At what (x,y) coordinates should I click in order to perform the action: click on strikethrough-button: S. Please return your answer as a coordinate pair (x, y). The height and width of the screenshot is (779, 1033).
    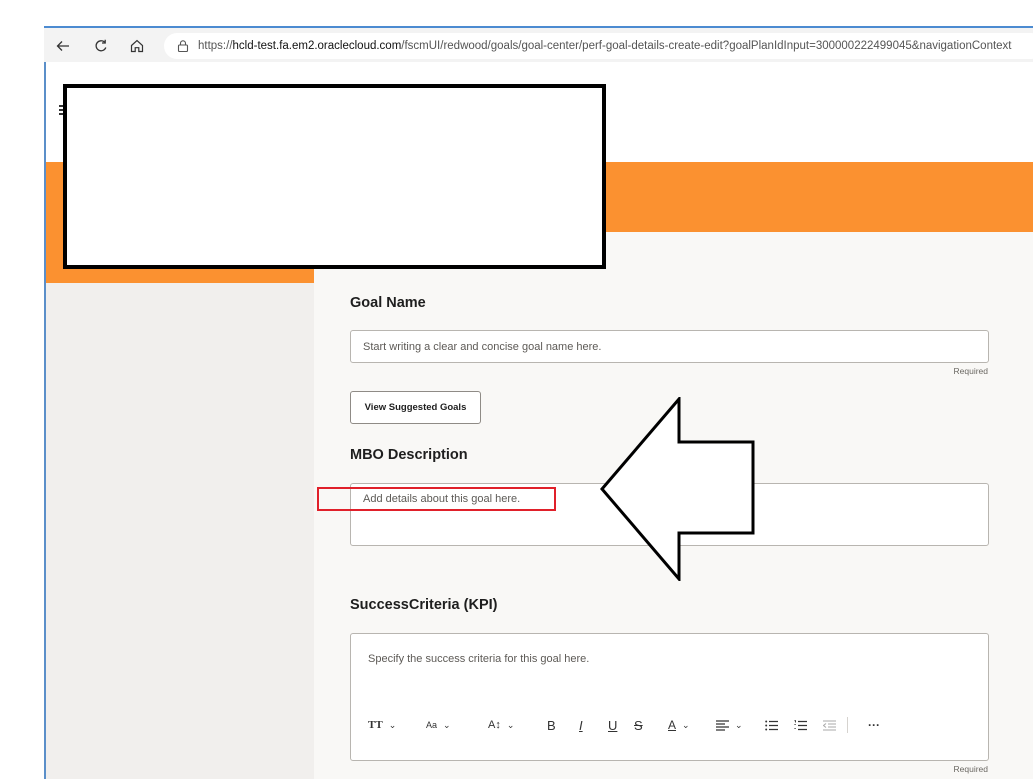
    Looking at the image, I should click on (651, 725).